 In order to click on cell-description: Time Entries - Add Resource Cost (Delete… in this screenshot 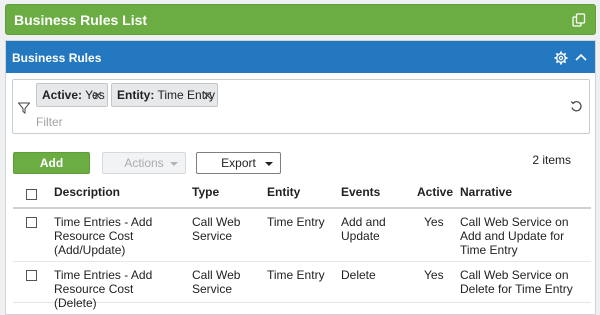, I will do `click(103, 289)`.